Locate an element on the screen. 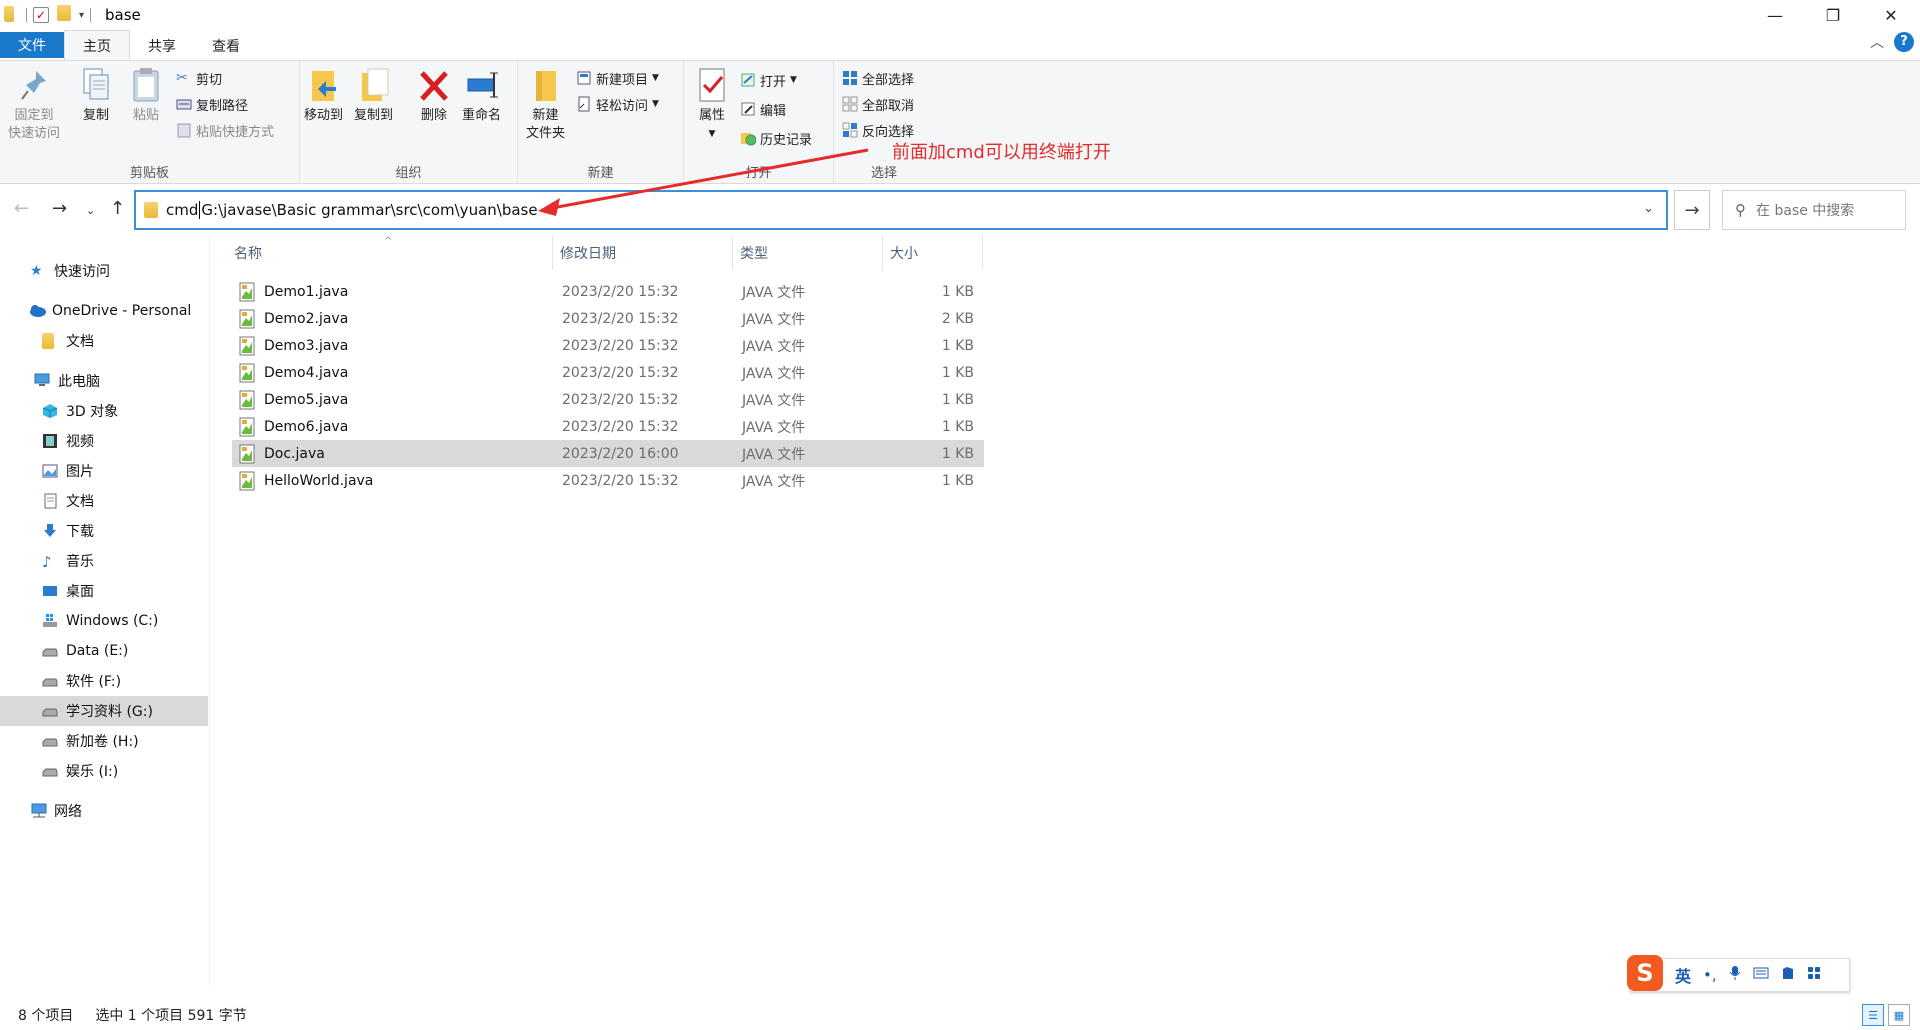 Image resolution: width=1920 pixels, height=1030 pixels. ime-language-toggle: 英 is located at coordinates (1683, 975).